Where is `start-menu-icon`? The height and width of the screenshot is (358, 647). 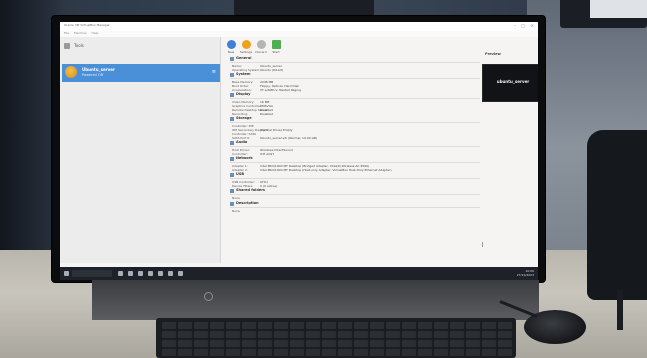
start-menu-icon is located at coordinates (66, 273).